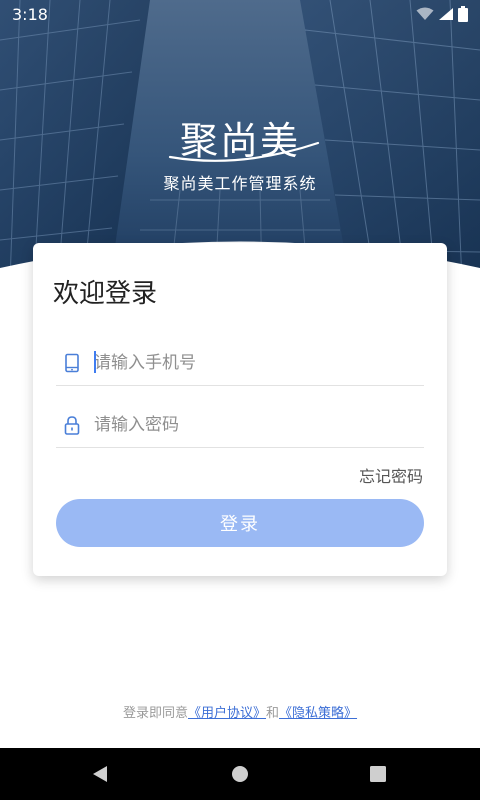  Describe the element at coordinates (378, 774) in the screenshot. I see `recents-icon` at that location.